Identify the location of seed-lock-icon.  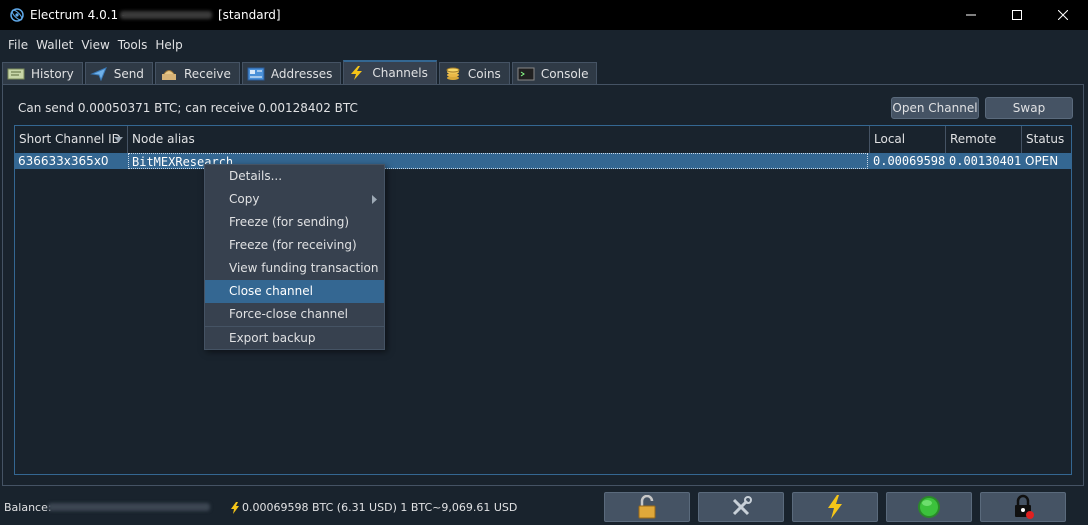
(1024, 506).